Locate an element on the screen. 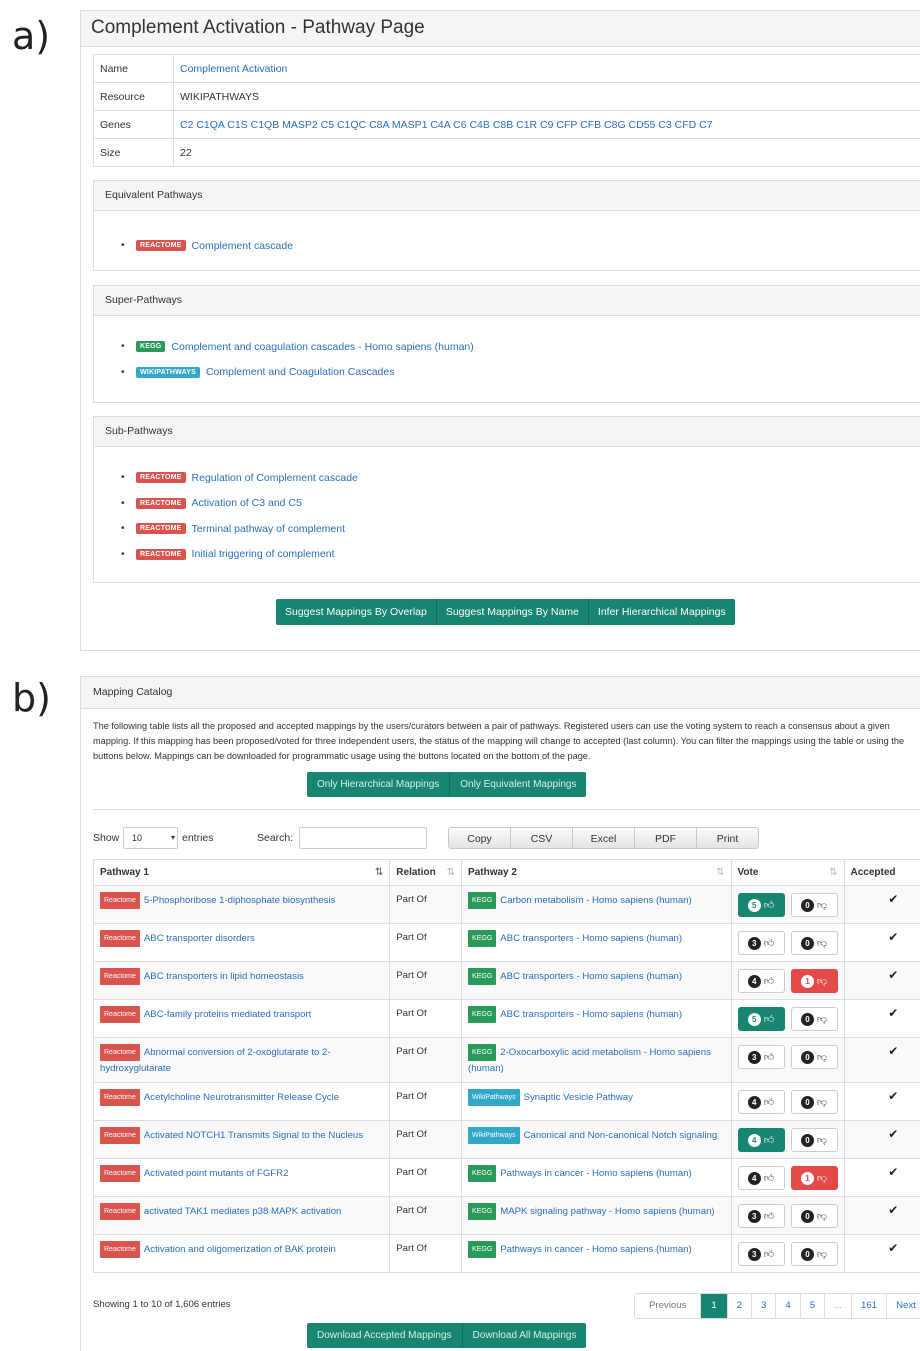 This screenshot has width=920, height=1351. pathway2-link: Synaptic Vesicle Pathway is located at coordinates (578, 1097).